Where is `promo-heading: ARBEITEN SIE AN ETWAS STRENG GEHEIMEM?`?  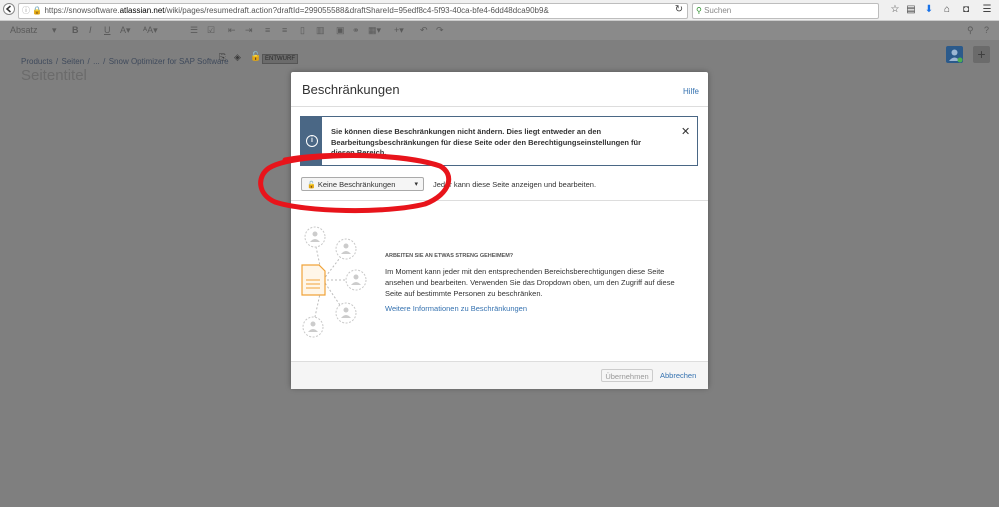 promo-heading: ARBEITEN SIE AN ETWAS STRENG GEHEIMEM? is located at coordinates (449, 256).